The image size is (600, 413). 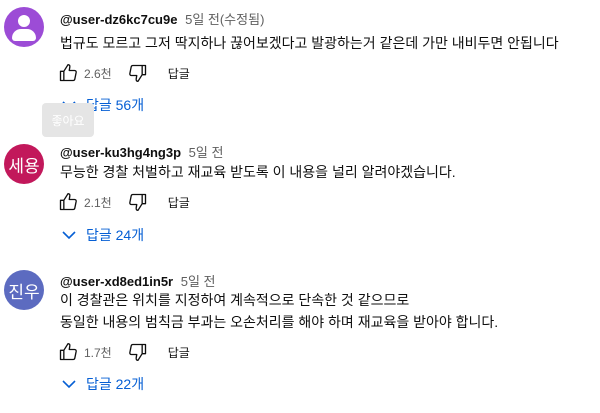 I want to click on comment-line: 이 경찰관은 위치를 지정하여 계속적으로 단속한 것 같으므로, so click(x=235, y=300).